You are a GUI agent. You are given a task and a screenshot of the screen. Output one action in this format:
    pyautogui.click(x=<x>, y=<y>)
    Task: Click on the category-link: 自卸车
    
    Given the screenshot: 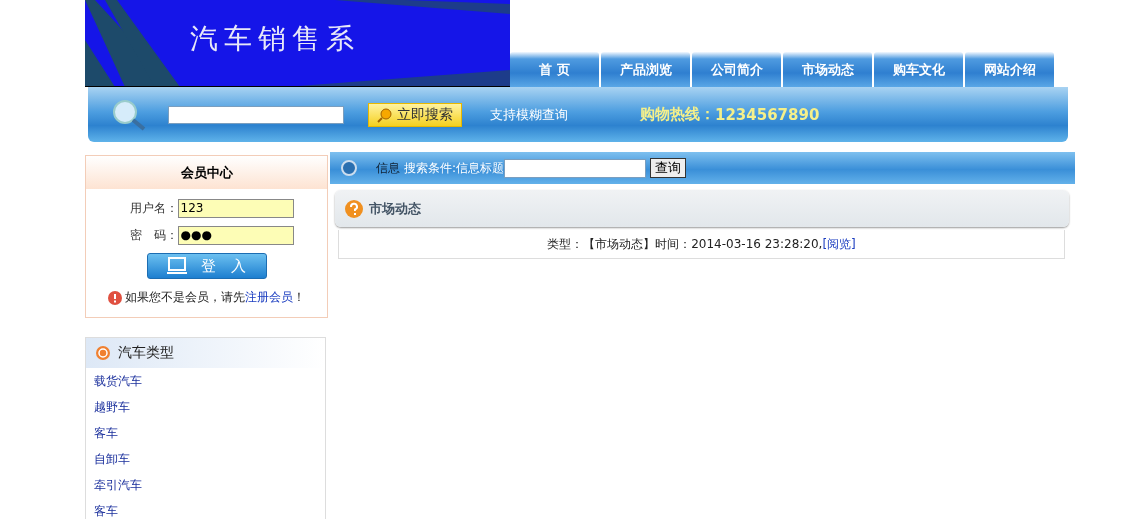 What is the action you would take?
    pyautogui.click(x=205, y=459)
    